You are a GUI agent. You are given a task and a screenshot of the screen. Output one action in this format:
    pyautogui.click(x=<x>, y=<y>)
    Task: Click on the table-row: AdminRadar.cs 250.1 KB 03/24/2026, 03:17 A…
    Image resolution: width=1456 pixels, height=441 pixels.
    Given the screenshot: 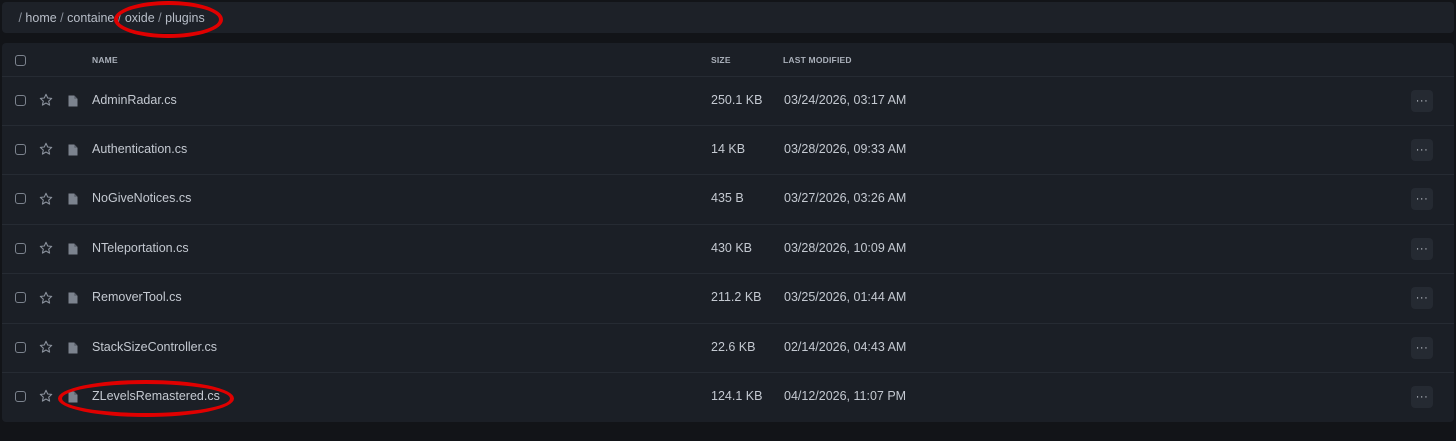 What is the action you would take?
    pyautogui.click(x=728, y=101)
    